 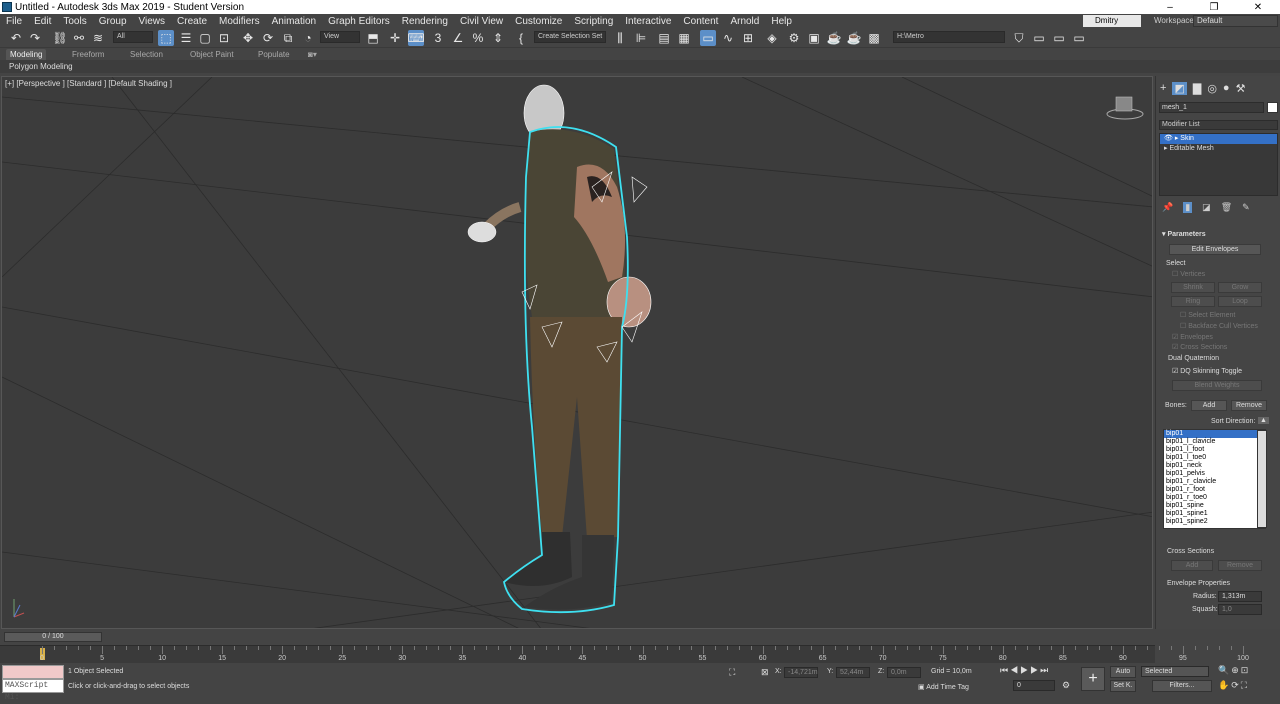 What do you see at coordinates (16, 38) in the screenshot?
I see `undo-icon: ↶` at bounding box center [16, 38].